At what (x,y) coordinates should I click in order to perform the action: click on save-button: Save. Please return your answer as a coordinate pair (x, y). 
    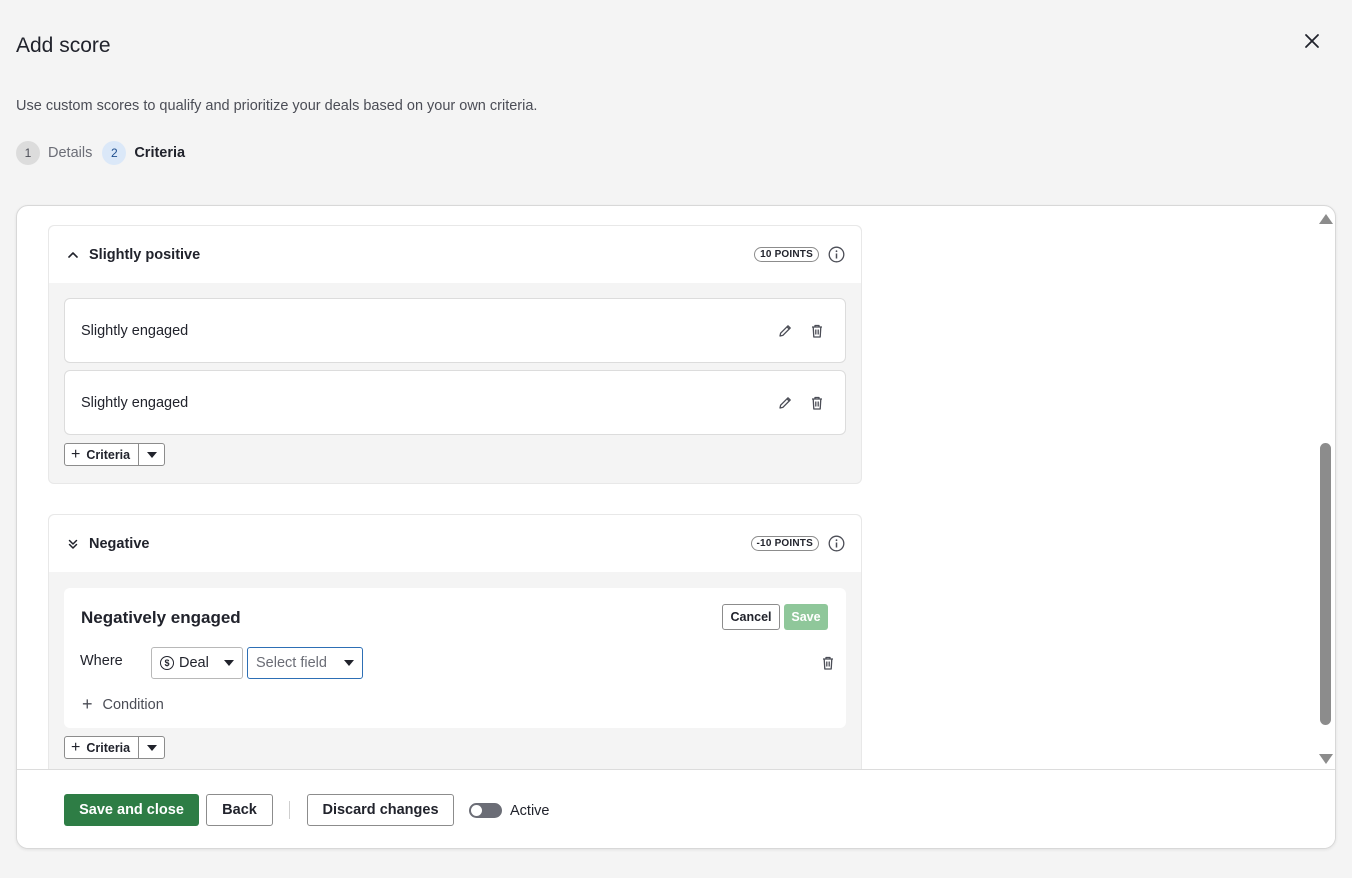
    Looking at the image, I should click on (806, 617).